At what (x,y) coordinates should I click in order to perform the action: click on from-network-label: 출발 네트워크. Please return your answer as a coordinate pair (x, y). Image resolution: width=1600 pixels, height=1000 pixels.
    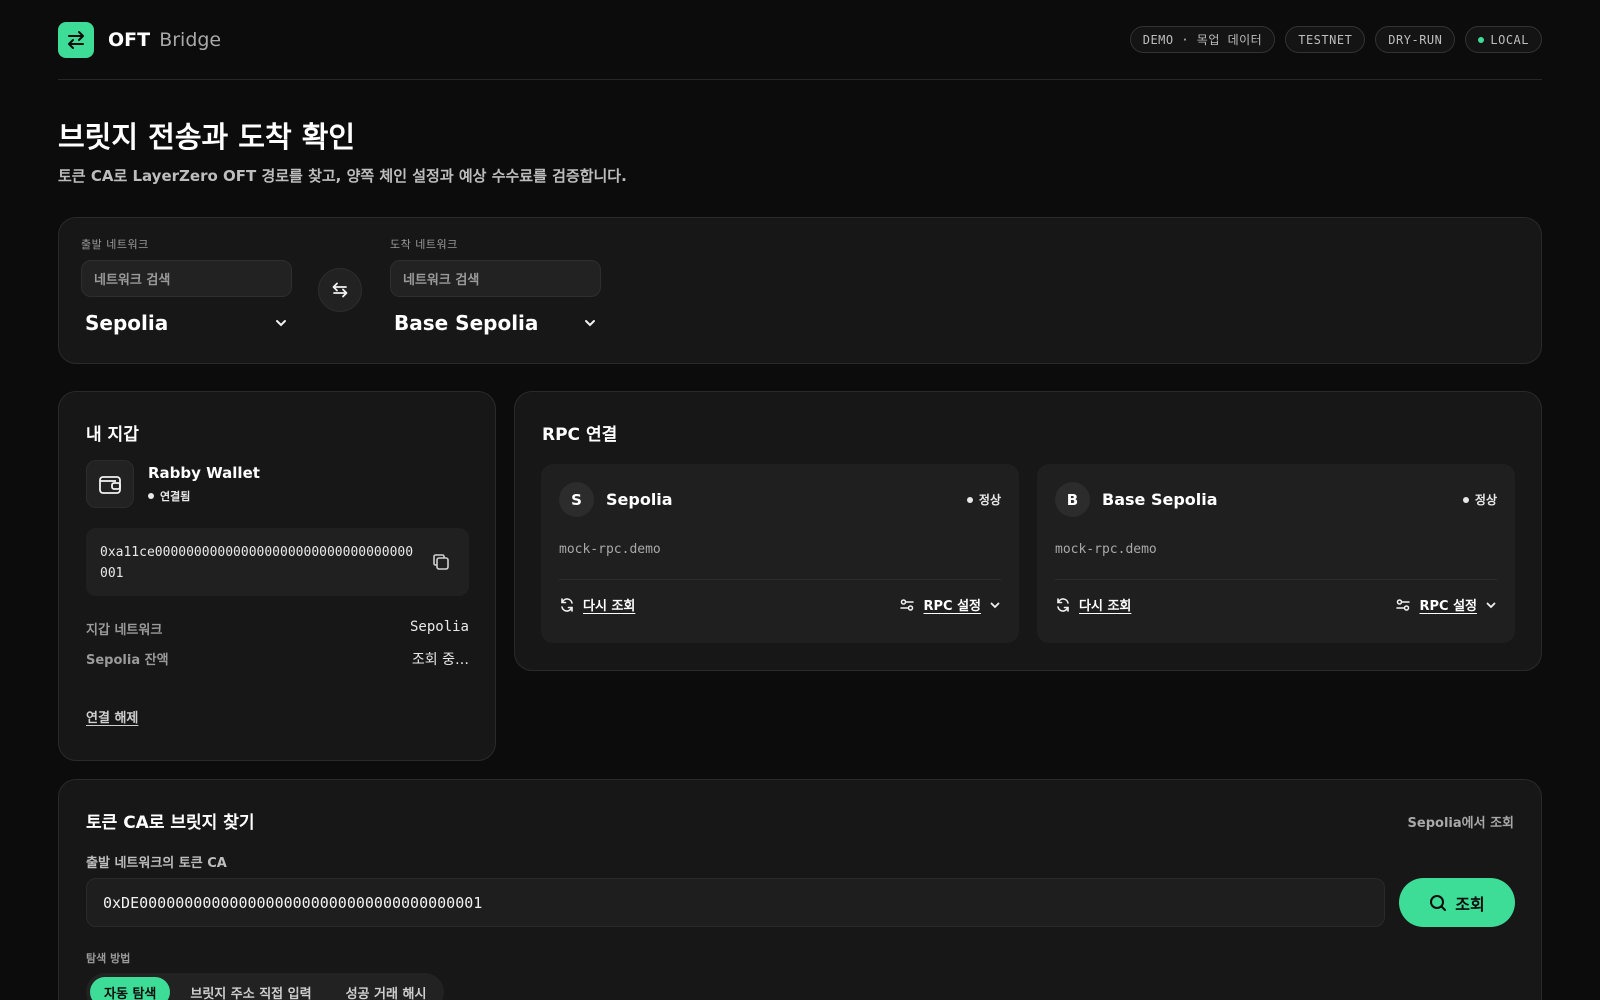
    Looking at the image, I should click on (115, 244).